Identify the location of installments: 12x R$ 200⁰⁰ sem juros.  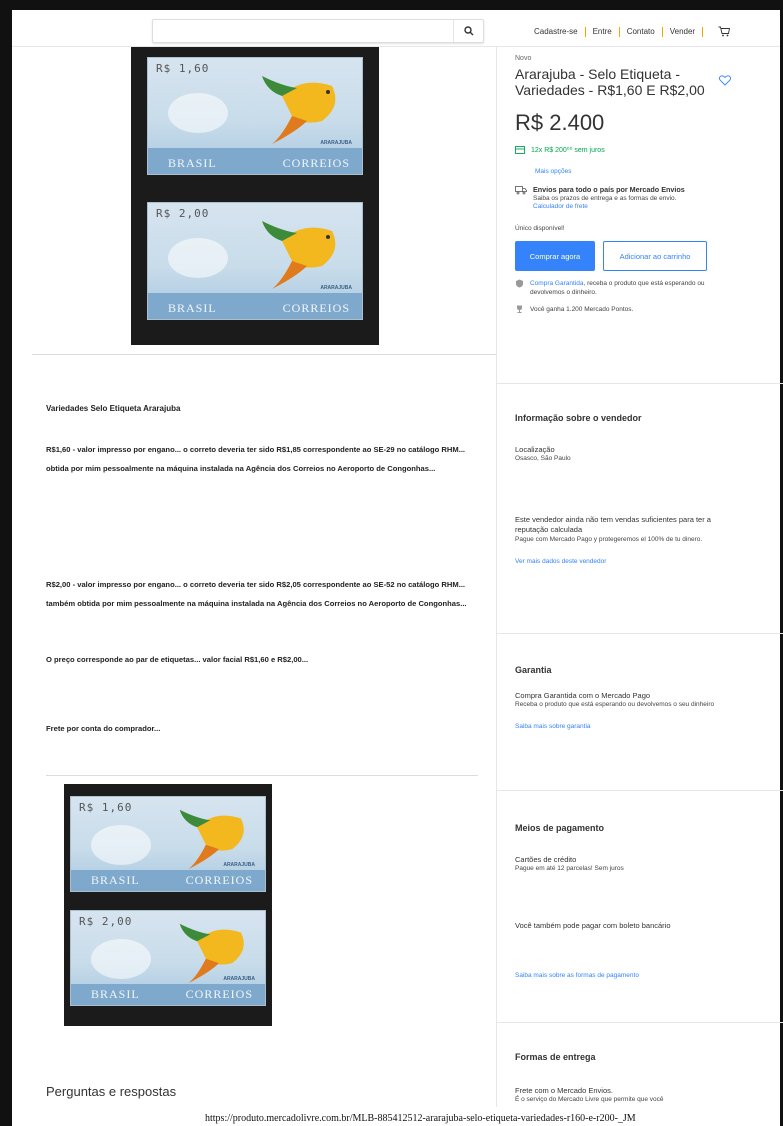
(644, 150).